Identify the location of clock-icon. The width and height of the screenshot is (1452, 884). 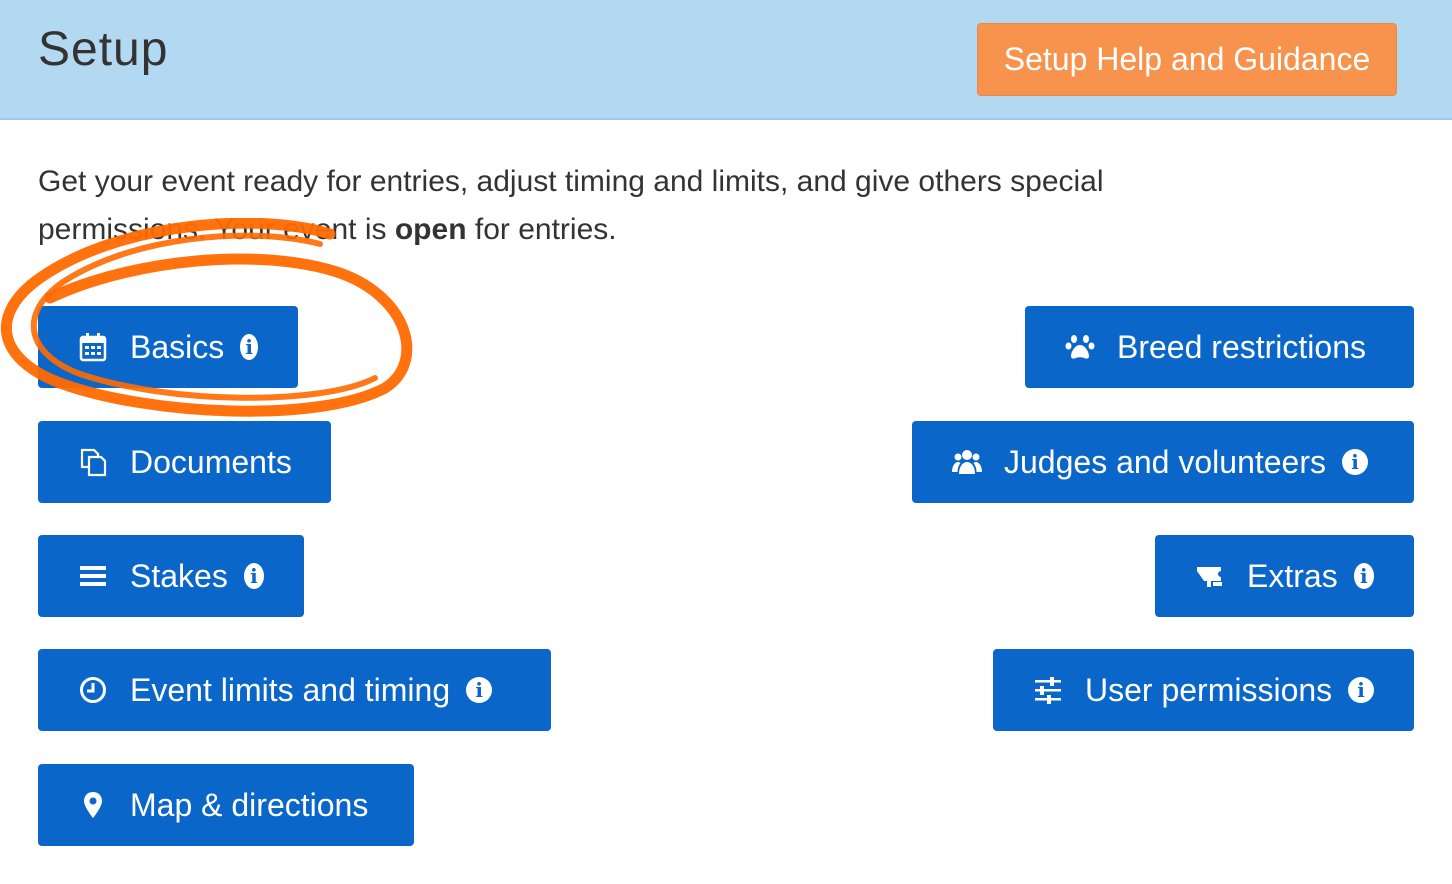
(93, 690).